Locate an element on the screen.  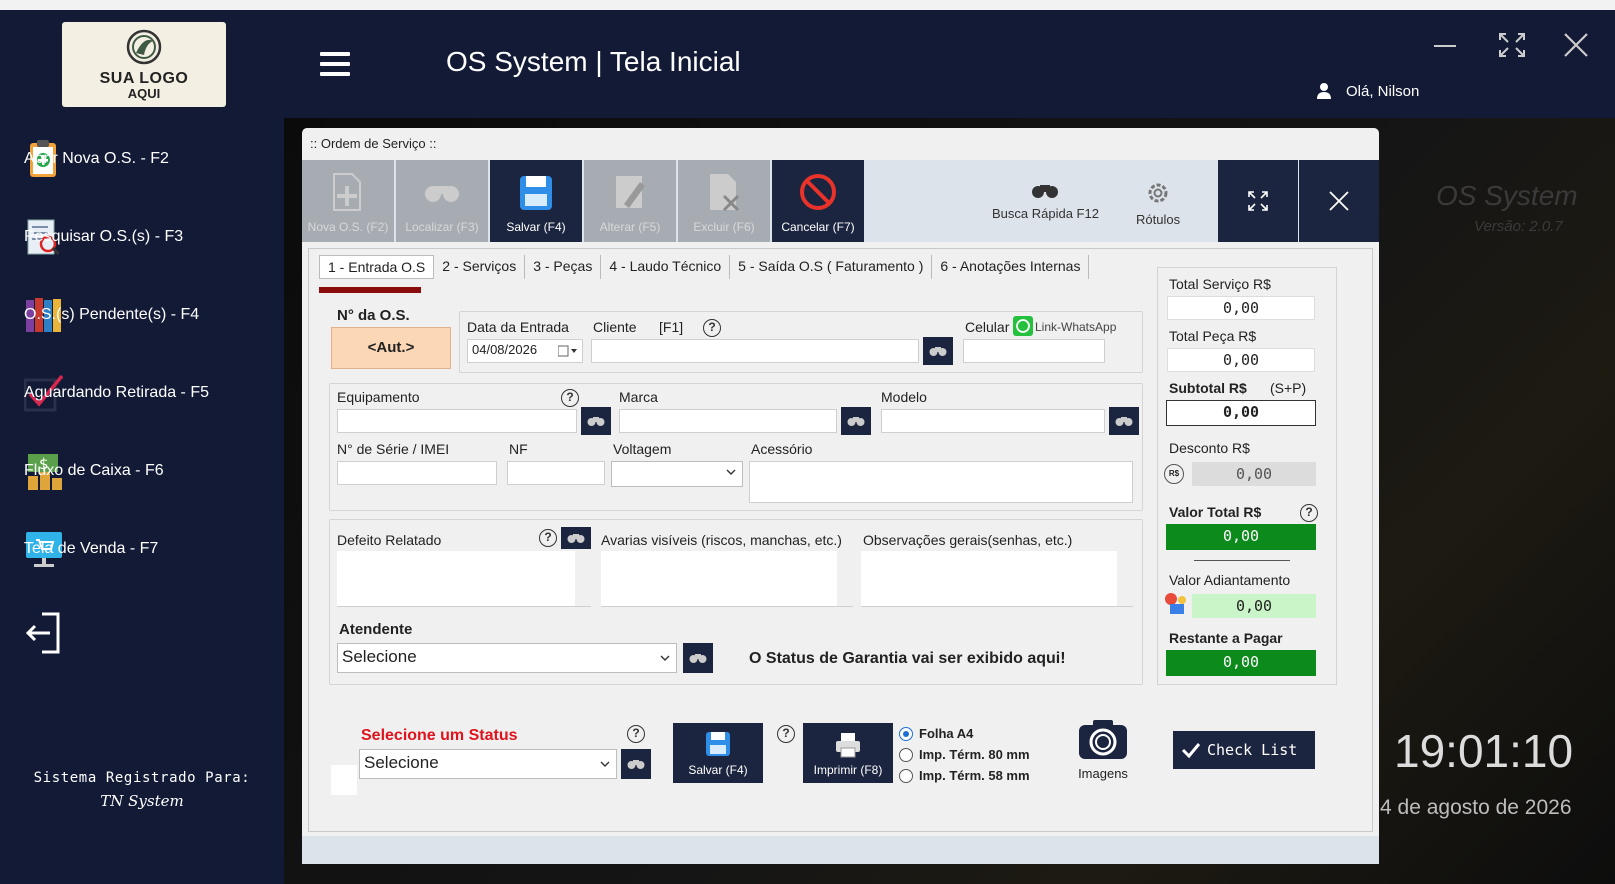
logout-icon is located at coordinates (44, 633).